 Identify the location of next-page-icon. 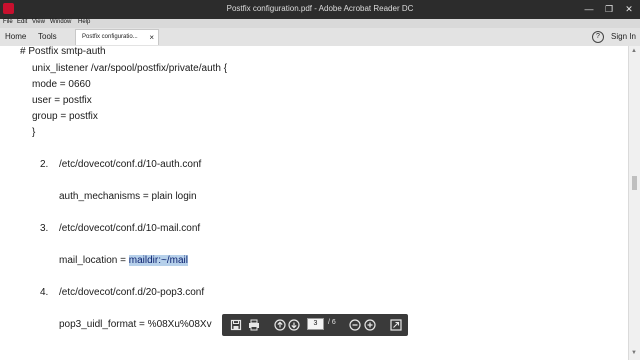
(294, 325).